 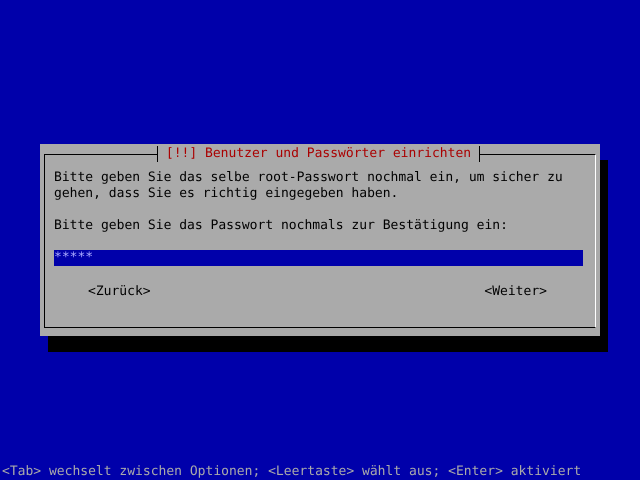 I want to click on status-hint-text: <Tab> wechselt zwischen Optionen; <Leertaste> wählt aus; <Enter> aktiviert, so click(x=291, y=472).